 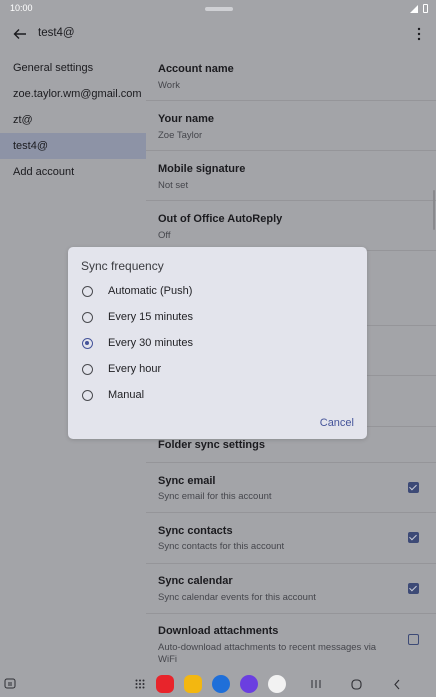 I want to click on setting-title: Folder sync settings, so click(x=211, y=445).